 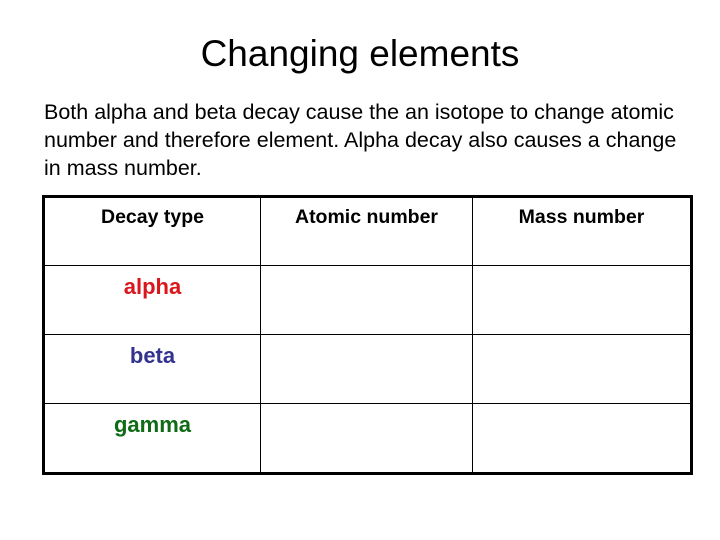 I want to click on table-header-row: Decay type Atomic number Mass number, so click(x=367, y=231).